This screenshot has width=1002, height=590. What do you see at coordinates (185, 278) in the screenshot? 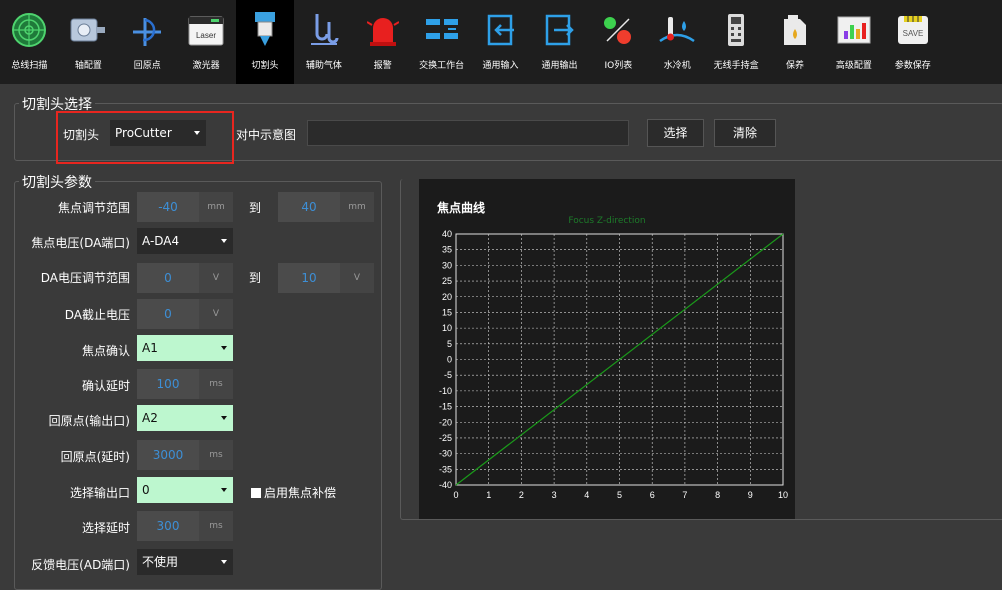
I see `da-min-spinbox: 0 V` at bounding box center [185, 278].